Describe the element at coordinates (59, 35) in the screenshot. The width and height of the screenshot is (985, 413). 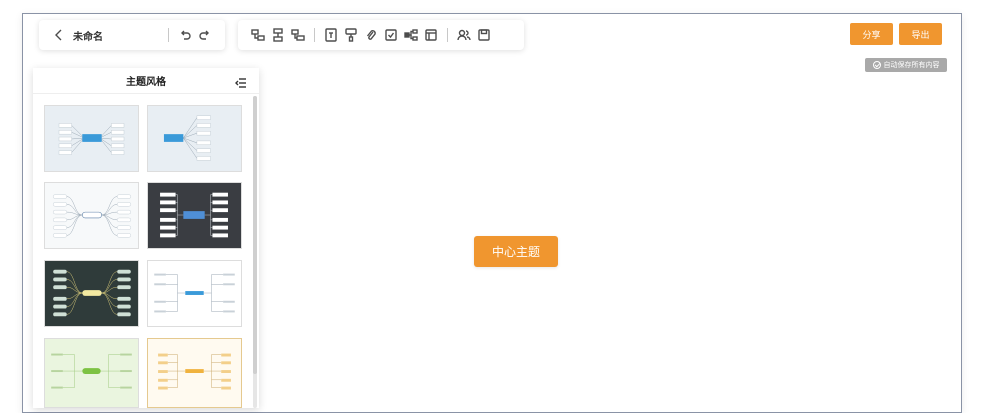
I see `back-icon` at that location.